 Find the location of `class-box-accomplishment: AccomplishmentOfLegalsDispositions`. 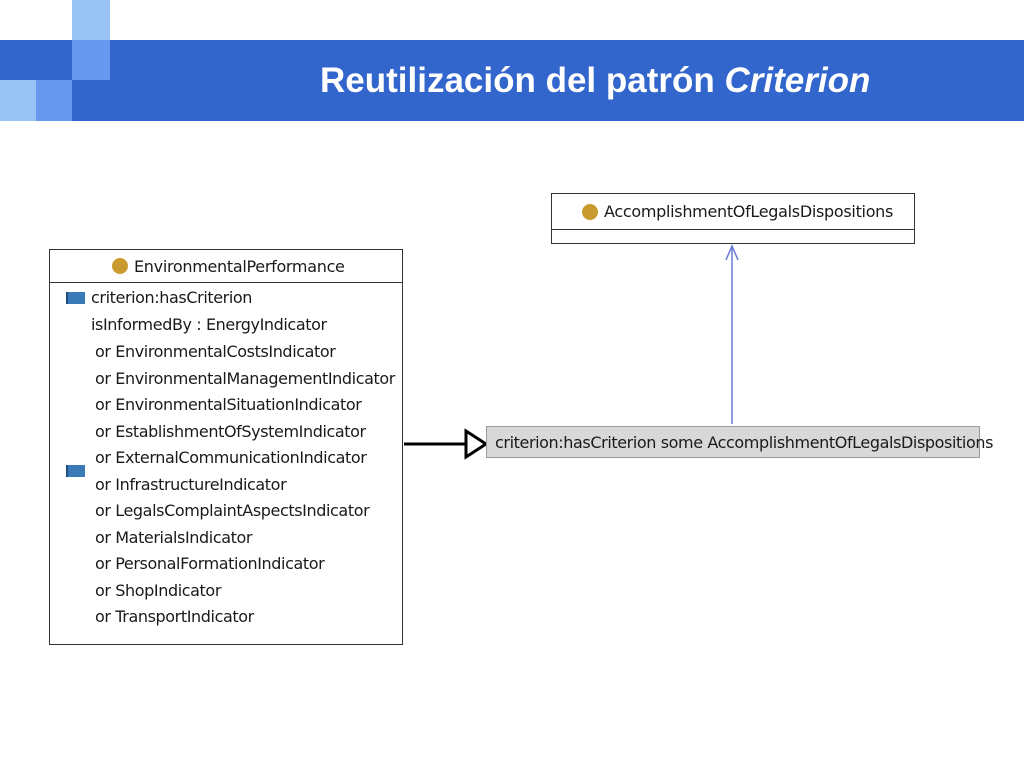

class-box-accomplishment: AccomplishmentOfLegalsDispositions is located at coordinates (733, 218).